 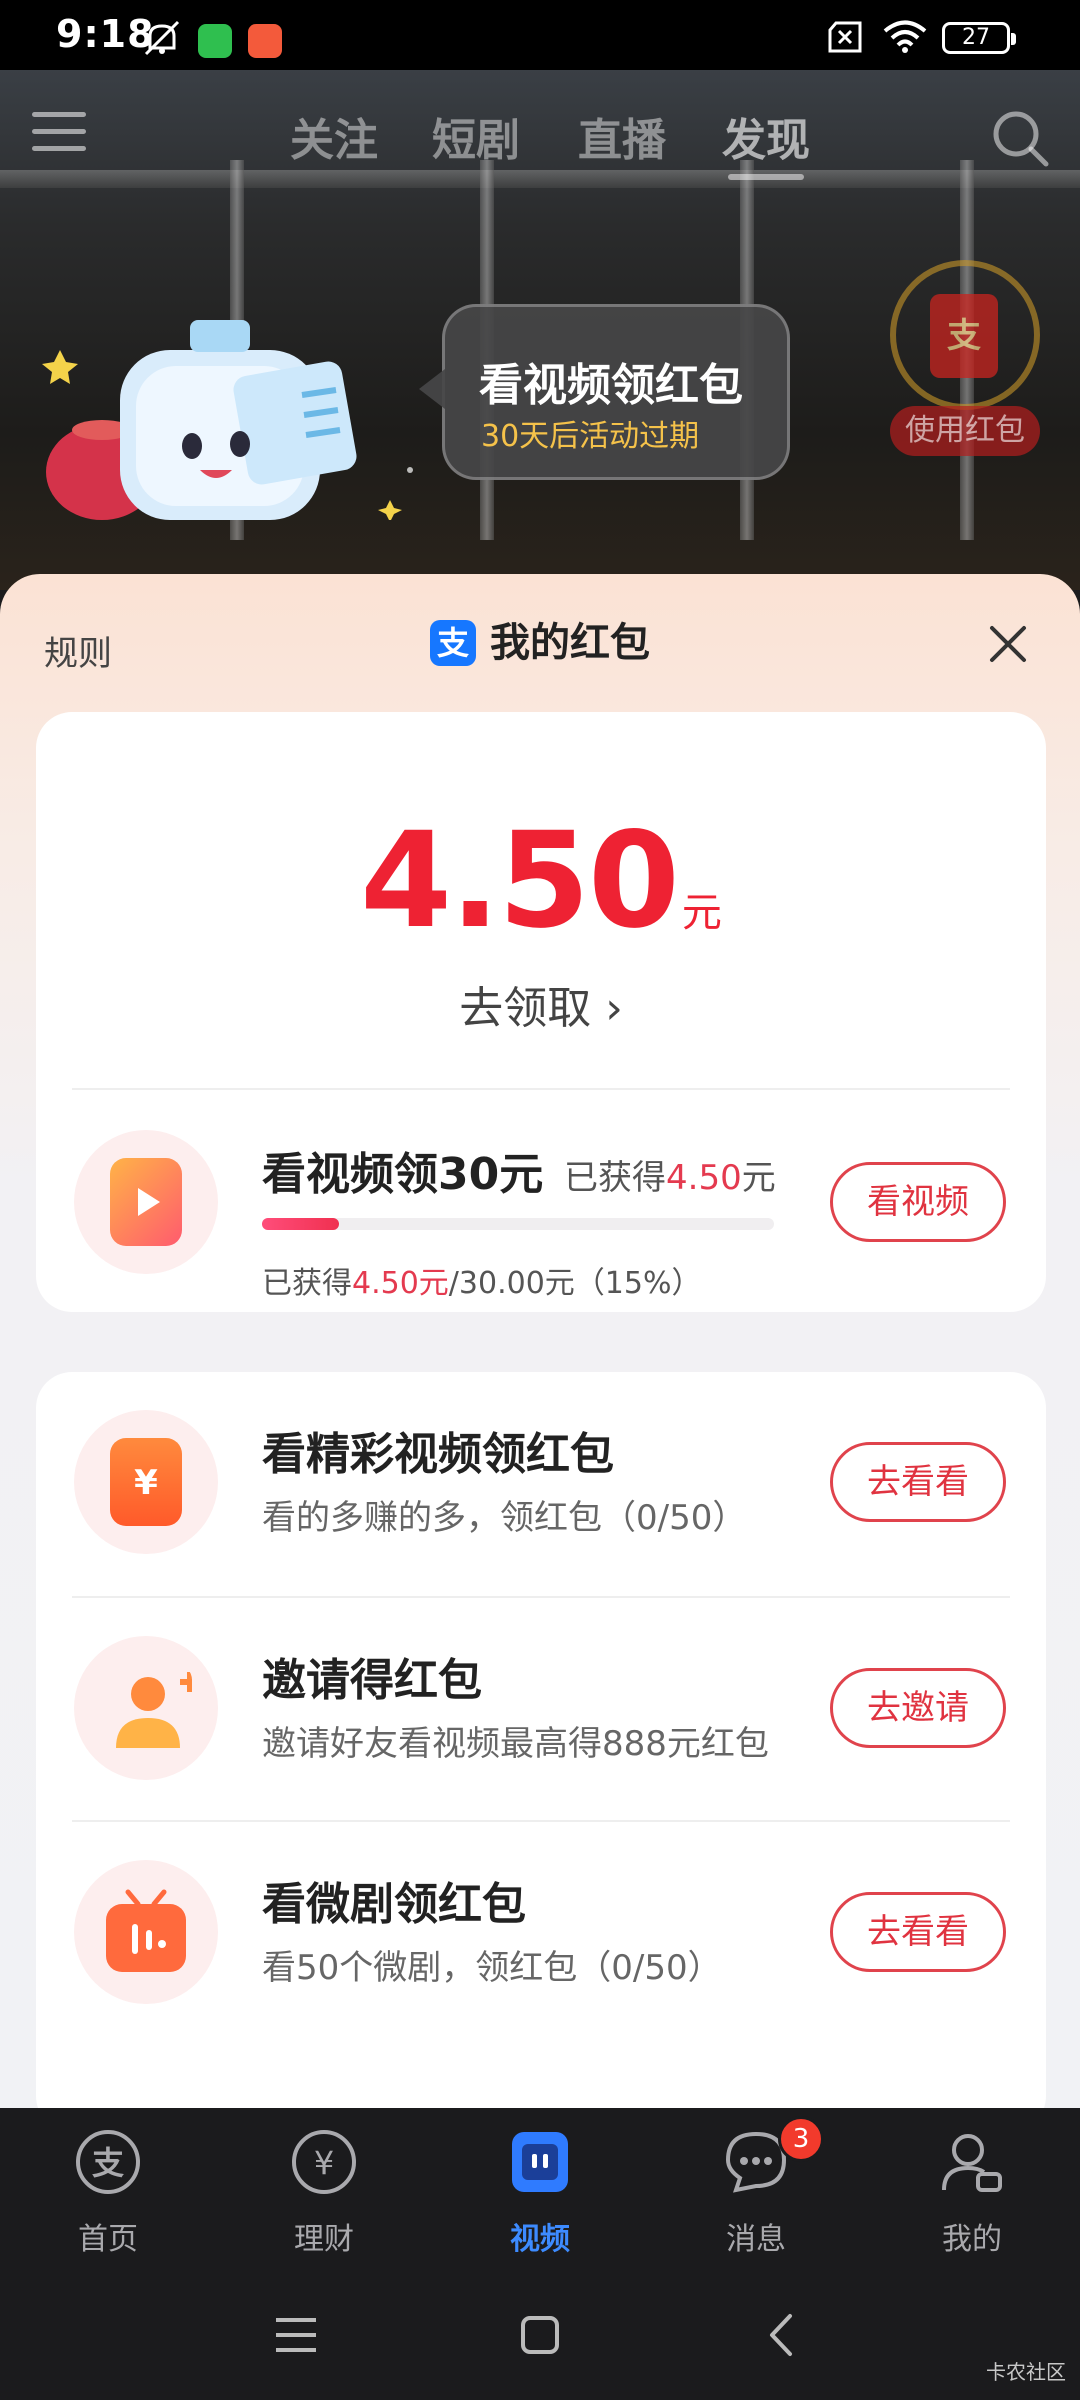 I want to click on tab-messages: 3 消息, so click(x=756, y=2192).